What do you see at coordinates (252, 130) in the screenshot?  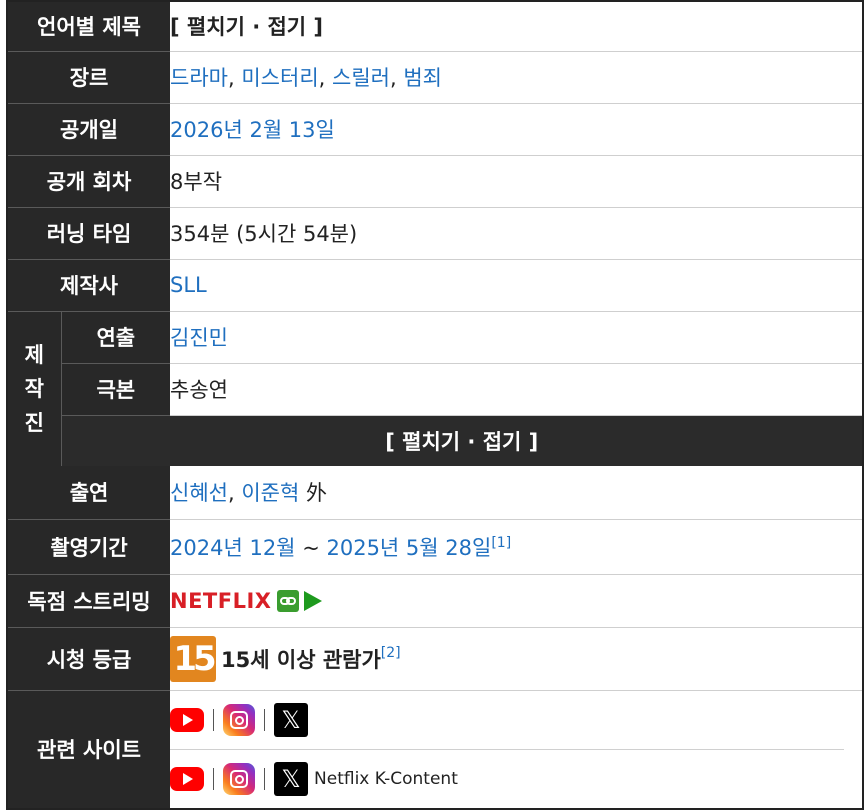 I see `release-date-link: 2026년 2월 13일` at bounding box center [252, 130].